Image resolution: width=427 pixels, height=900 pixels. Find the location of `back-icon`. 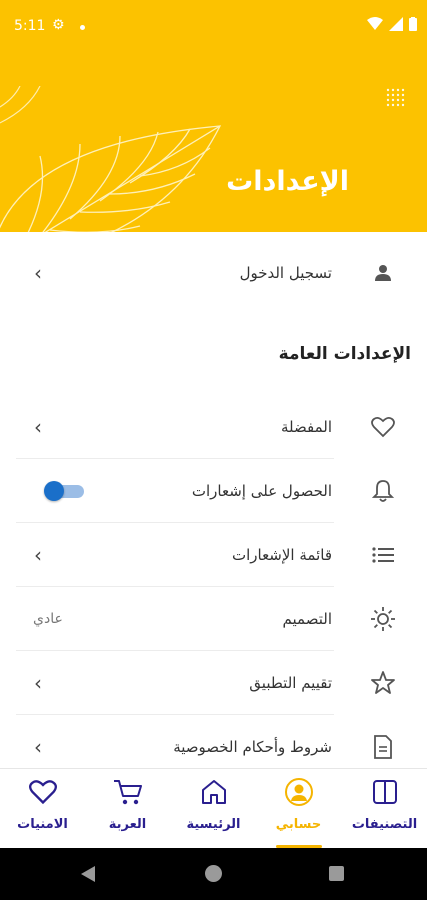

back-icon is located at coordinates (88, 874).